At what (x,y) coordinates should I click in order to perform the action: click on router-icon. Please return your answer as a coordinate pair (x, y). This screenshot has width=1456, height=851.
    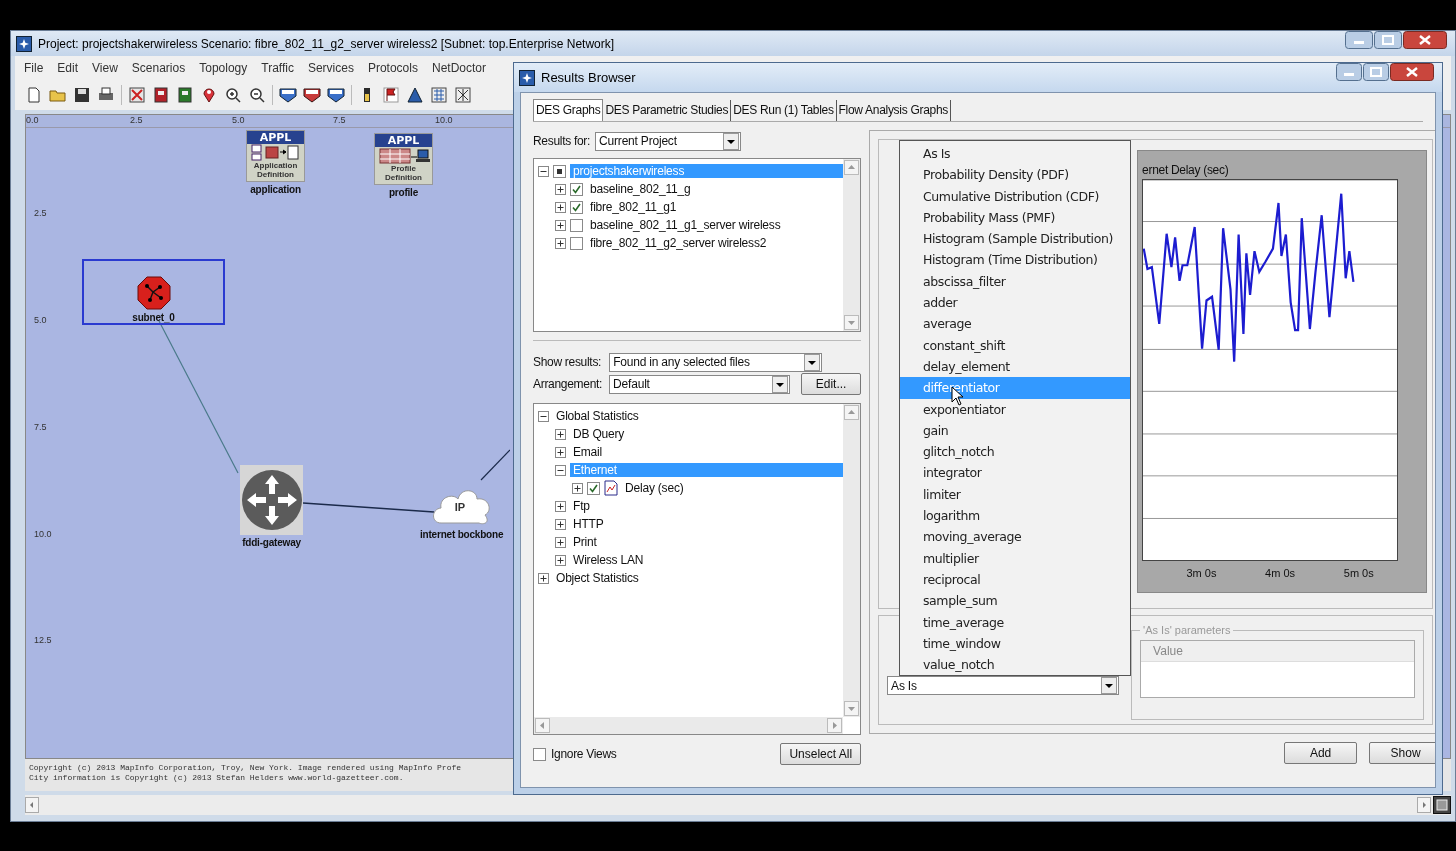
    Looking at the image, I should click on (271, 500).